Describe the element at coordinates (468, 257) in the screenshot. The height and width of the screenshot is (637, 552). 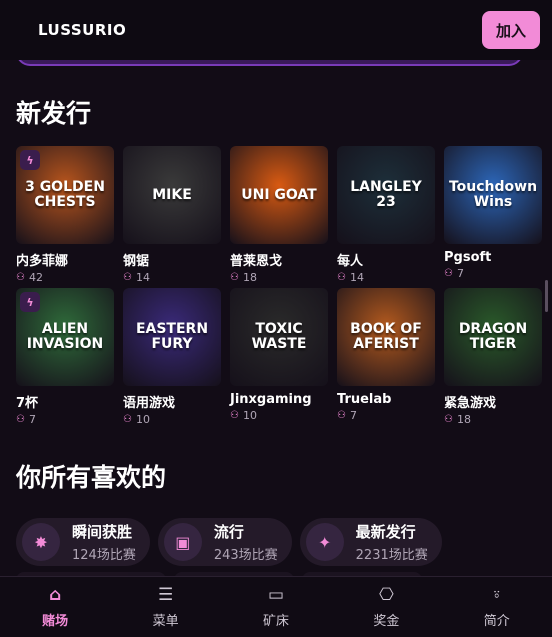
I see `game-title: Pgsoft` at that location.